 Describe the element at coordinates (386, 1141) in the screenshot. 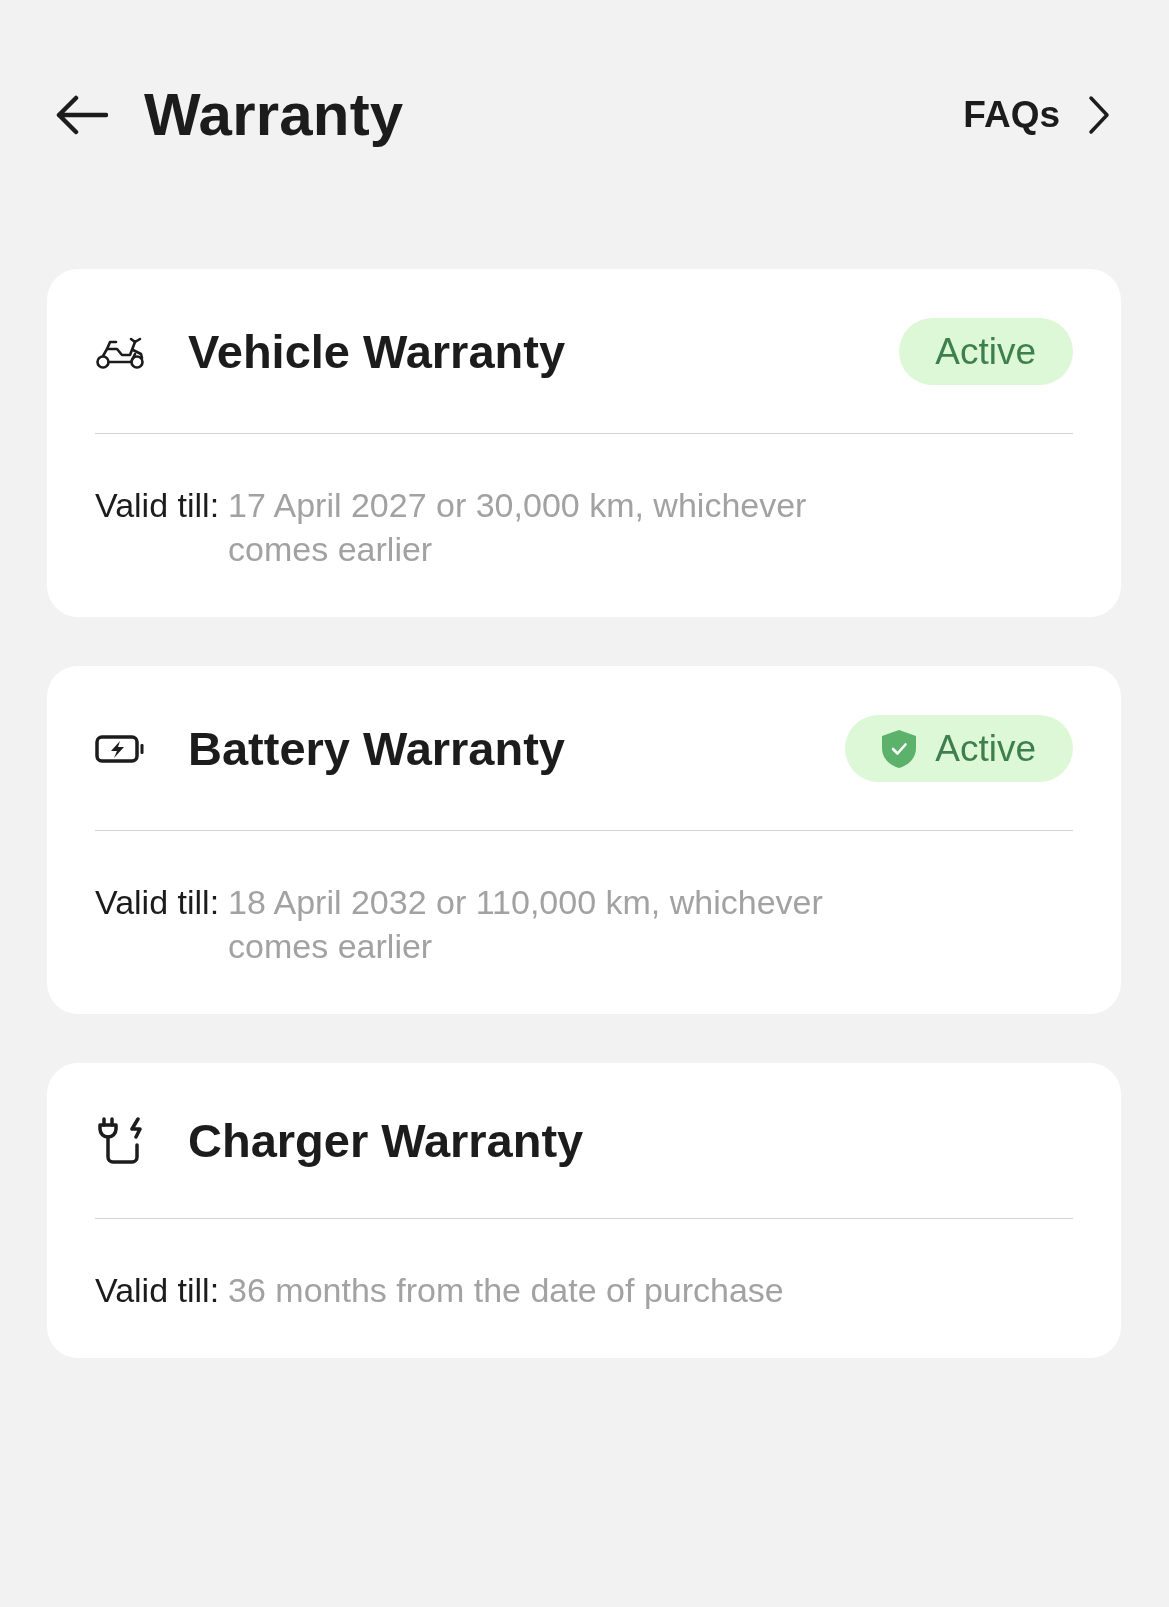

I see `card-title: Charger Warranty` at that location.